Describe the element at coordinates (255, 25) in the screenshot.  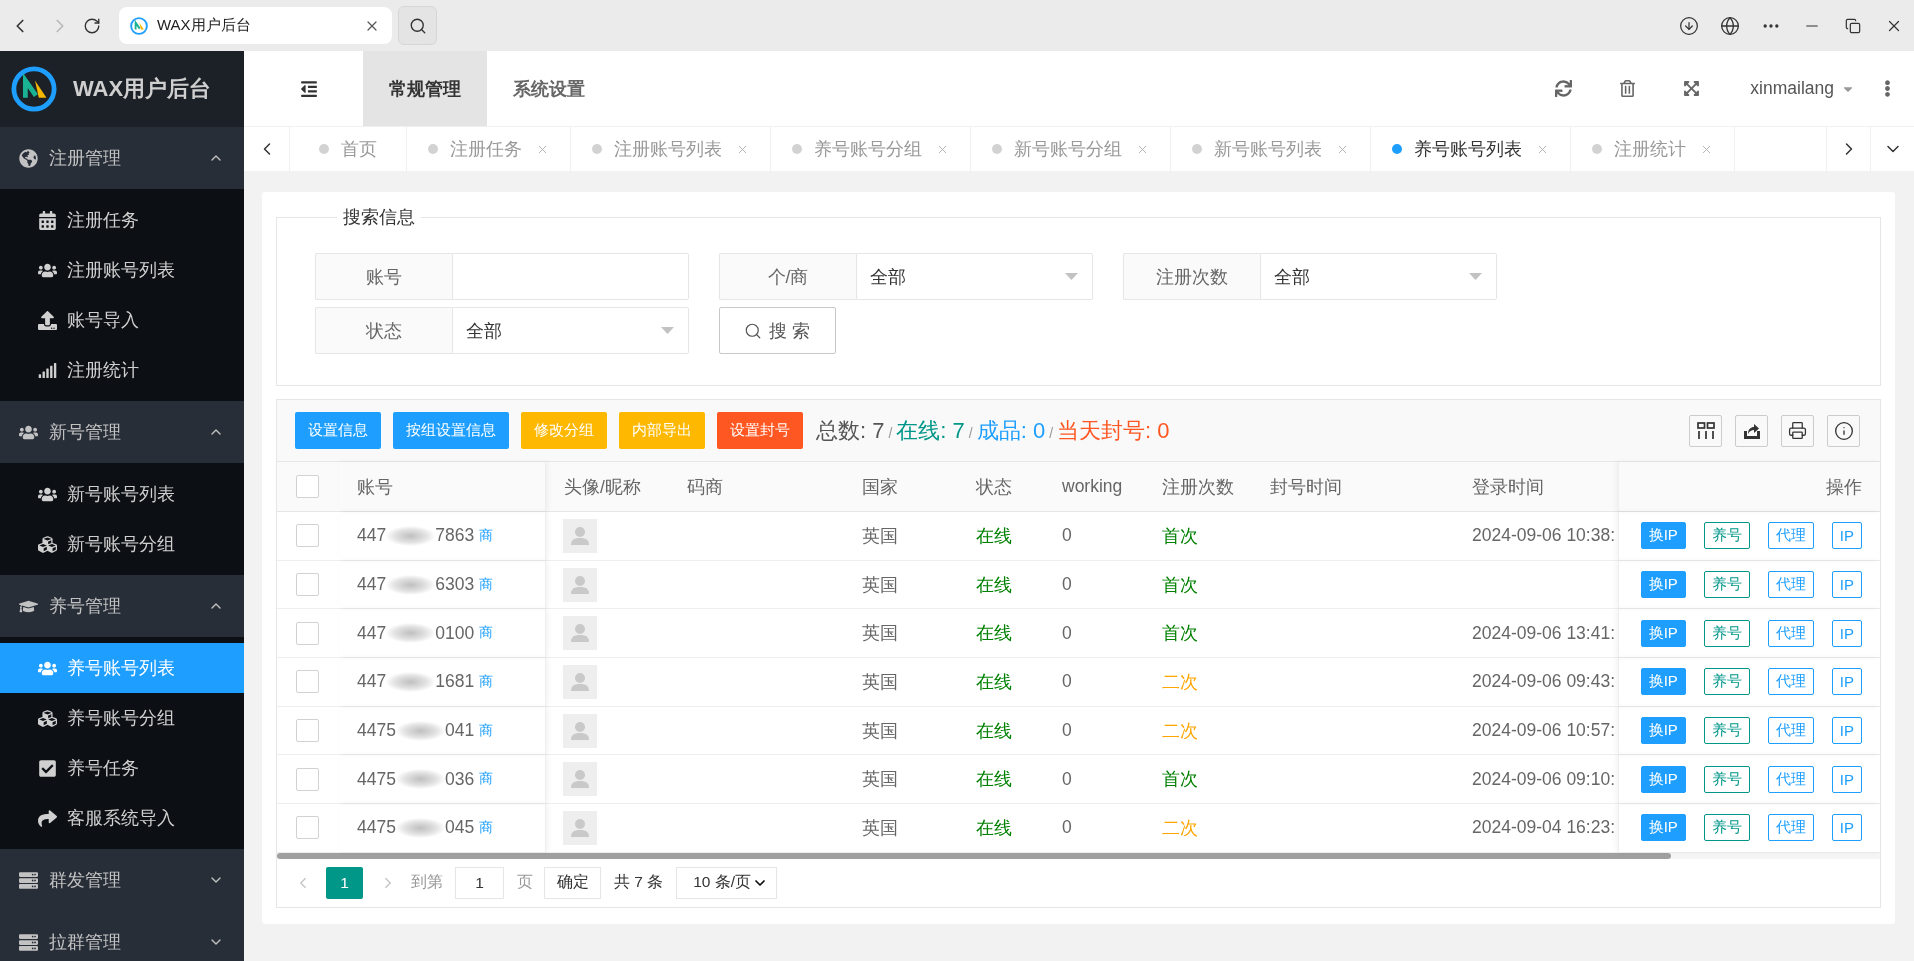
I see `browser-tab: WAX用户后台` at that location.